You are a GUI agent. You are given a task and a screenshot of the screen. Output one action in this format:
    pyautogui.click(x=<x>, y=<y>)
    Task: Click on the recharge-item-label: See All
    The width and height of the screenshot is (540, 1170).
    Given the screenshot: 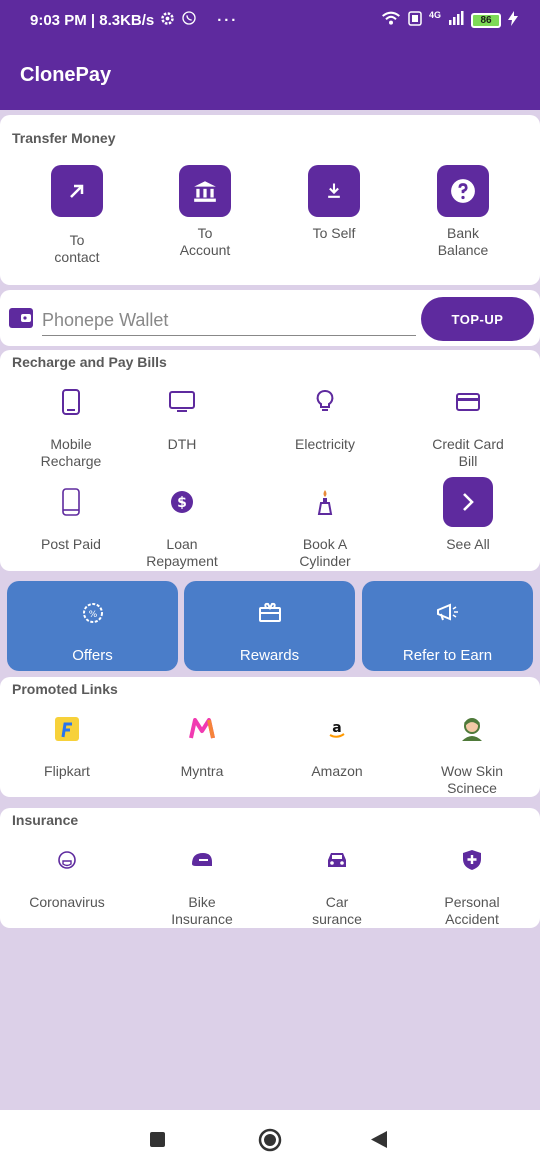 What is the action you would take?
    pyautogui.click(x=468, y=544)
    